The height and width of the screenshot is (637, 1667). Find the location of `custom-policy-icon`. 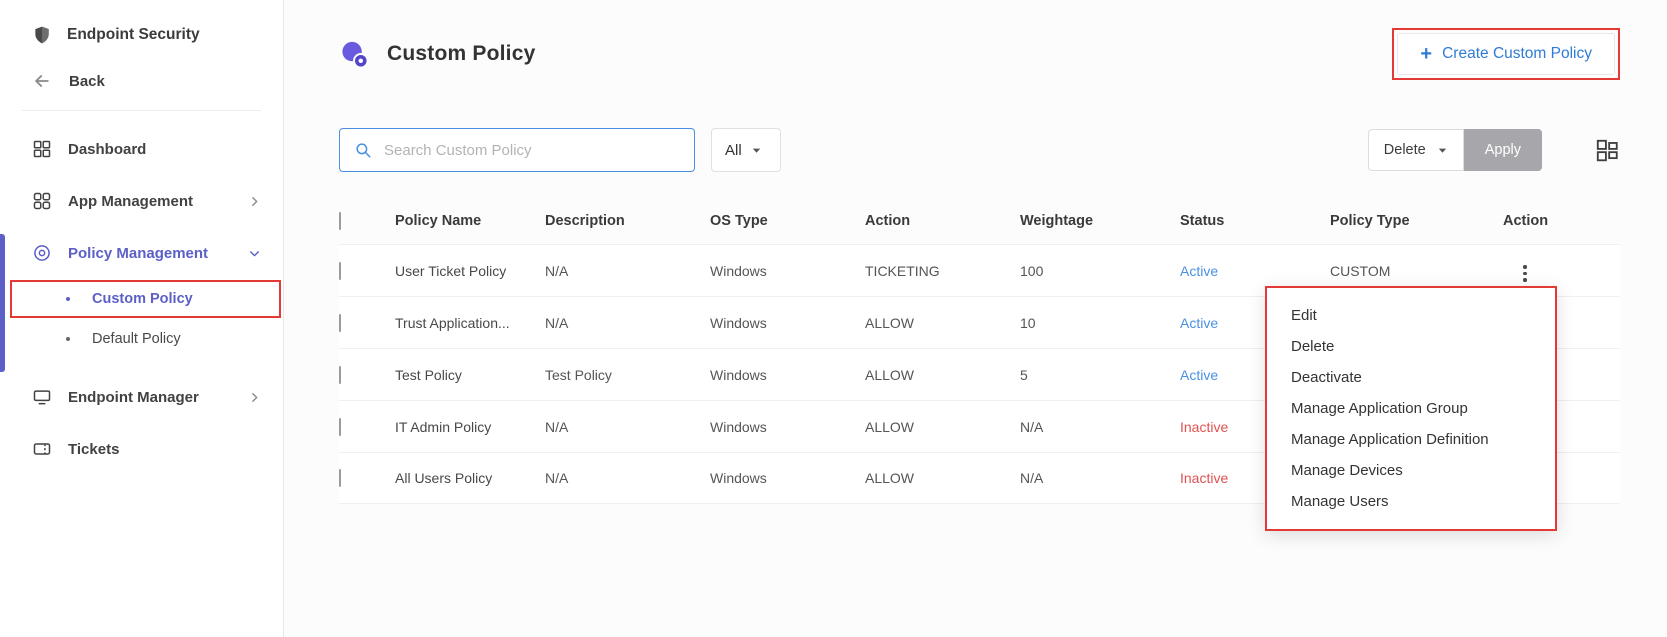

custom-policy-icon is located at coordinates (354, 54).